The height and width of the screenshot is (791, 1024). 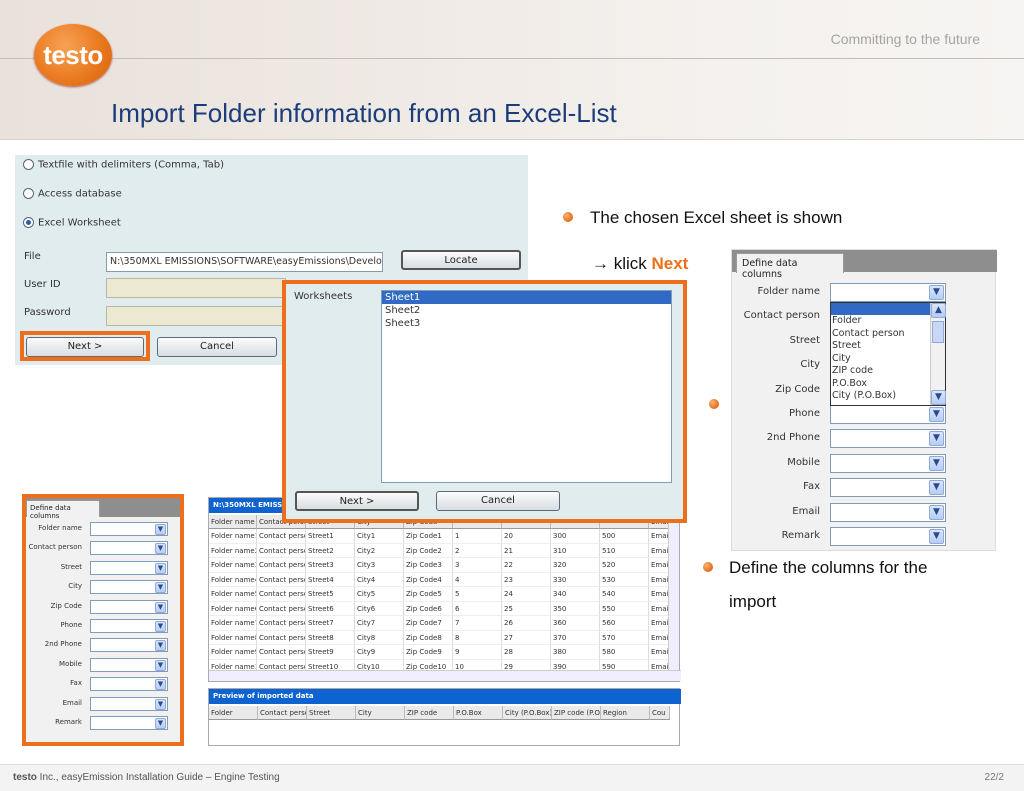 What do you see at coordinates (429, 713) in the screenshot?
I see `preview-column-header: ZIP code` at bounding box center [429, 713].